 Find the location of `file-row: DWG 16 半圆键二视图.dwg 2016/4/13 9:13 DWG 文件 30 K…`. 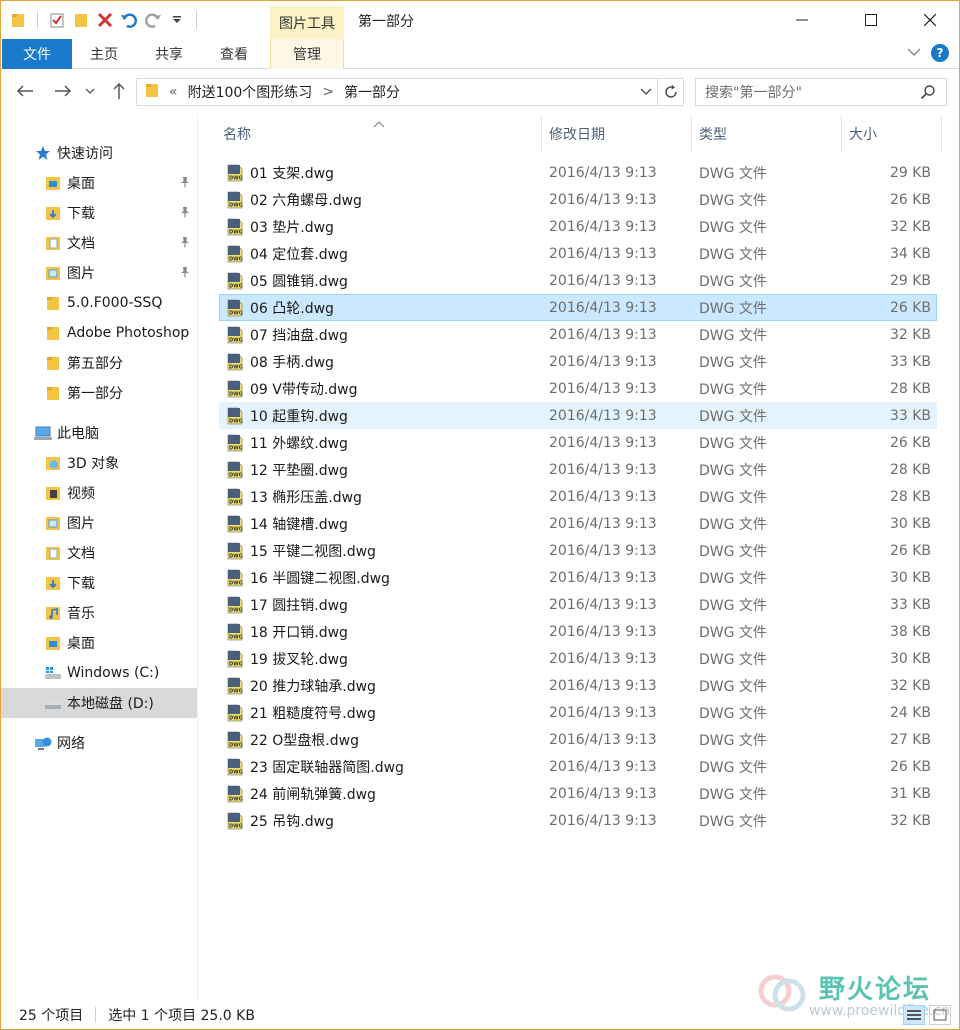

file-row: DWG 16 半圆键二视图.dwg 2016/4/13 9:13 DWG 文件 30 K… is located at coordinates (578, 577).